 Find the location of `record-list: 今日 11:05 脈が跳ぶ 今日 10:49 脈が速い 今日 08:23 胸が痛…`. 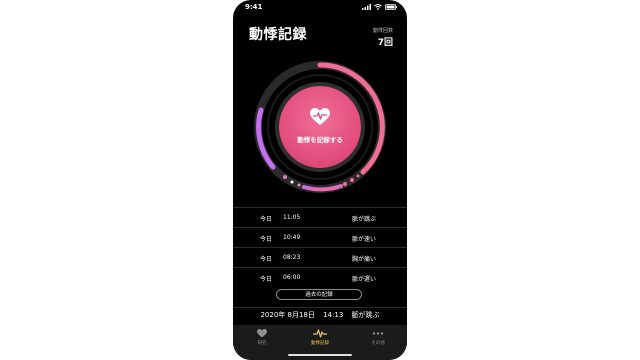

record-list: 今日 11:05 脈が跳ぶ 今日 10:49 脈が速い 今日 08:23 胸が痛… is located at coordinates (320, 247).